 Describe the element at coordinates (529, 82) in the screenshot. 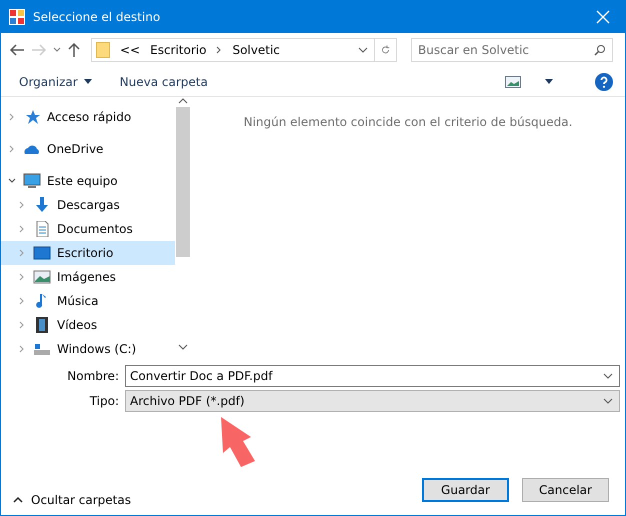

I see `view-menu` at that location.